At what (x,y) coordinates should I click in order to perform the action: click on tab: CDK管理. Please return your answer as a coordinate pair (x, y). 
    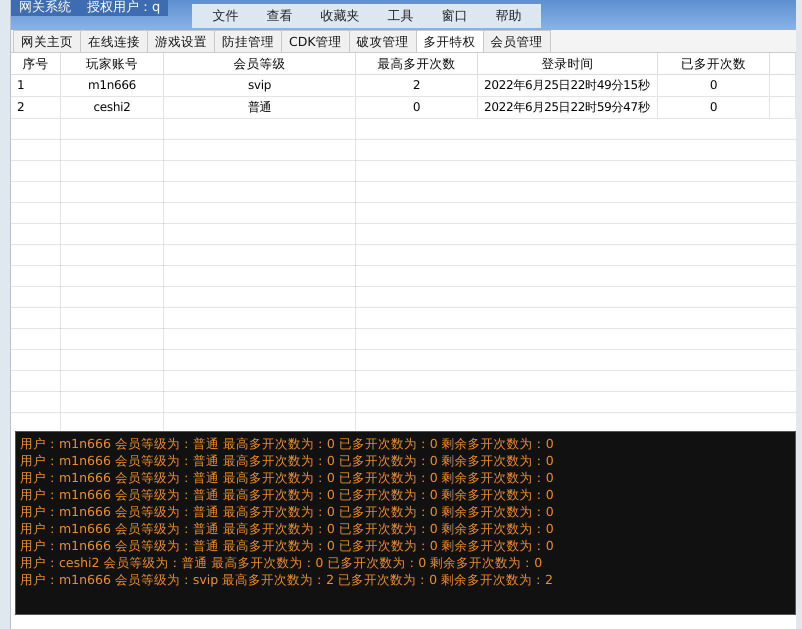
    Looking at the image, I should click on (315, 41).